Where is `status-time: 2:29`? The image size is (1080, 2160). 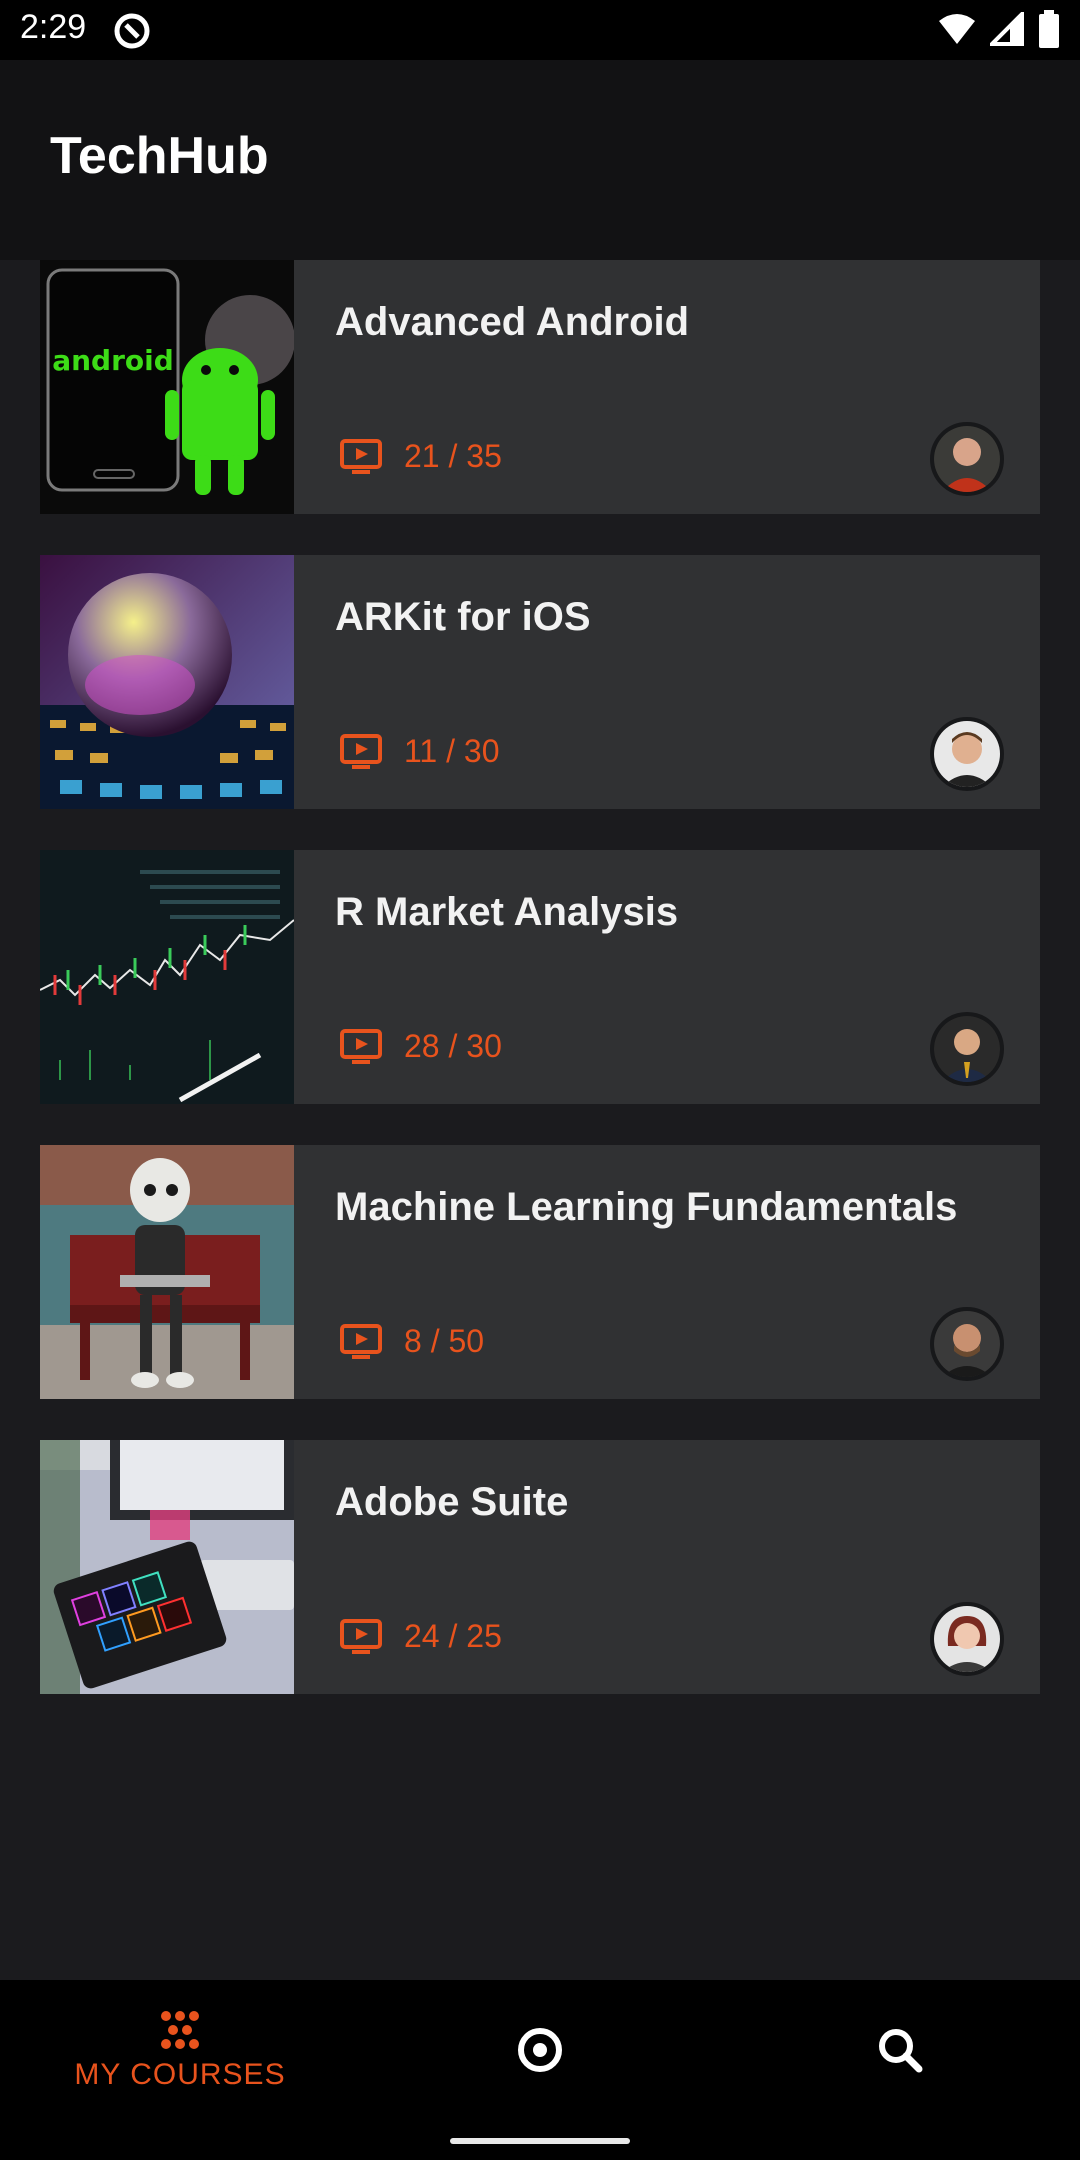 status-time: 2:29 is located at coordinates (53, 27).